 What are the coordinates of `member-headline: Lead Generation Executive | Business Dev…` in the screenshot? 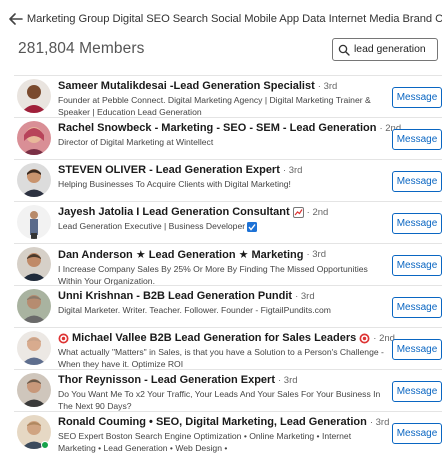 It's located at (152, 226).